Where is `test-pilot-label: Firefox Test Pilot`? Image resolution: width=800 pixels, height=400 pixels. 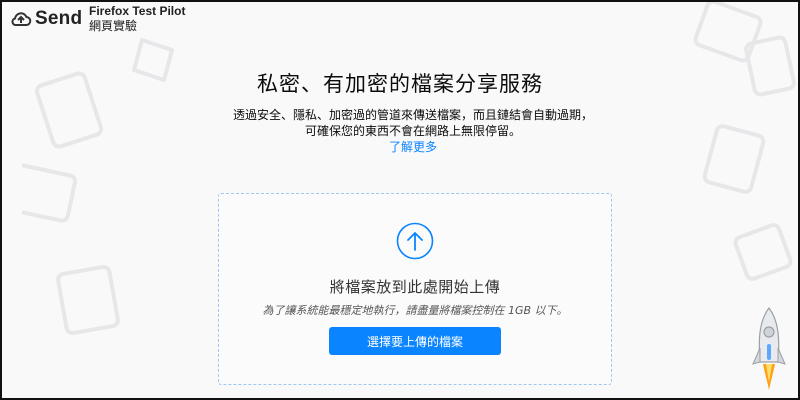 test-pilot-label: Firefox Test Pilot is located at coordinates (137, 11).